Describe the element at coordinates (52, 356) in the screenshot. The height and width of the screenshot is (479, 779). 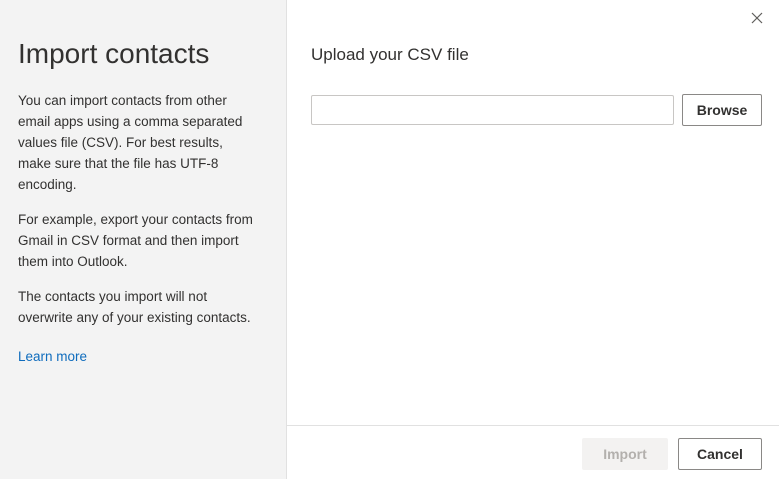
I see `learn-more-link: Learn more` at that location.